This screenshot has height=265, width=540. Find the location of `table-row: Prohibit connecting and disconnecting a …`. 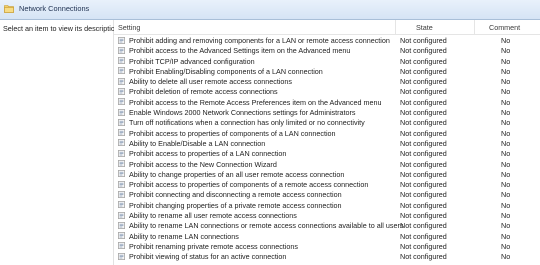

table-row: Prohibit connecting and disconnecting a … is located at coordinates (327, 194).